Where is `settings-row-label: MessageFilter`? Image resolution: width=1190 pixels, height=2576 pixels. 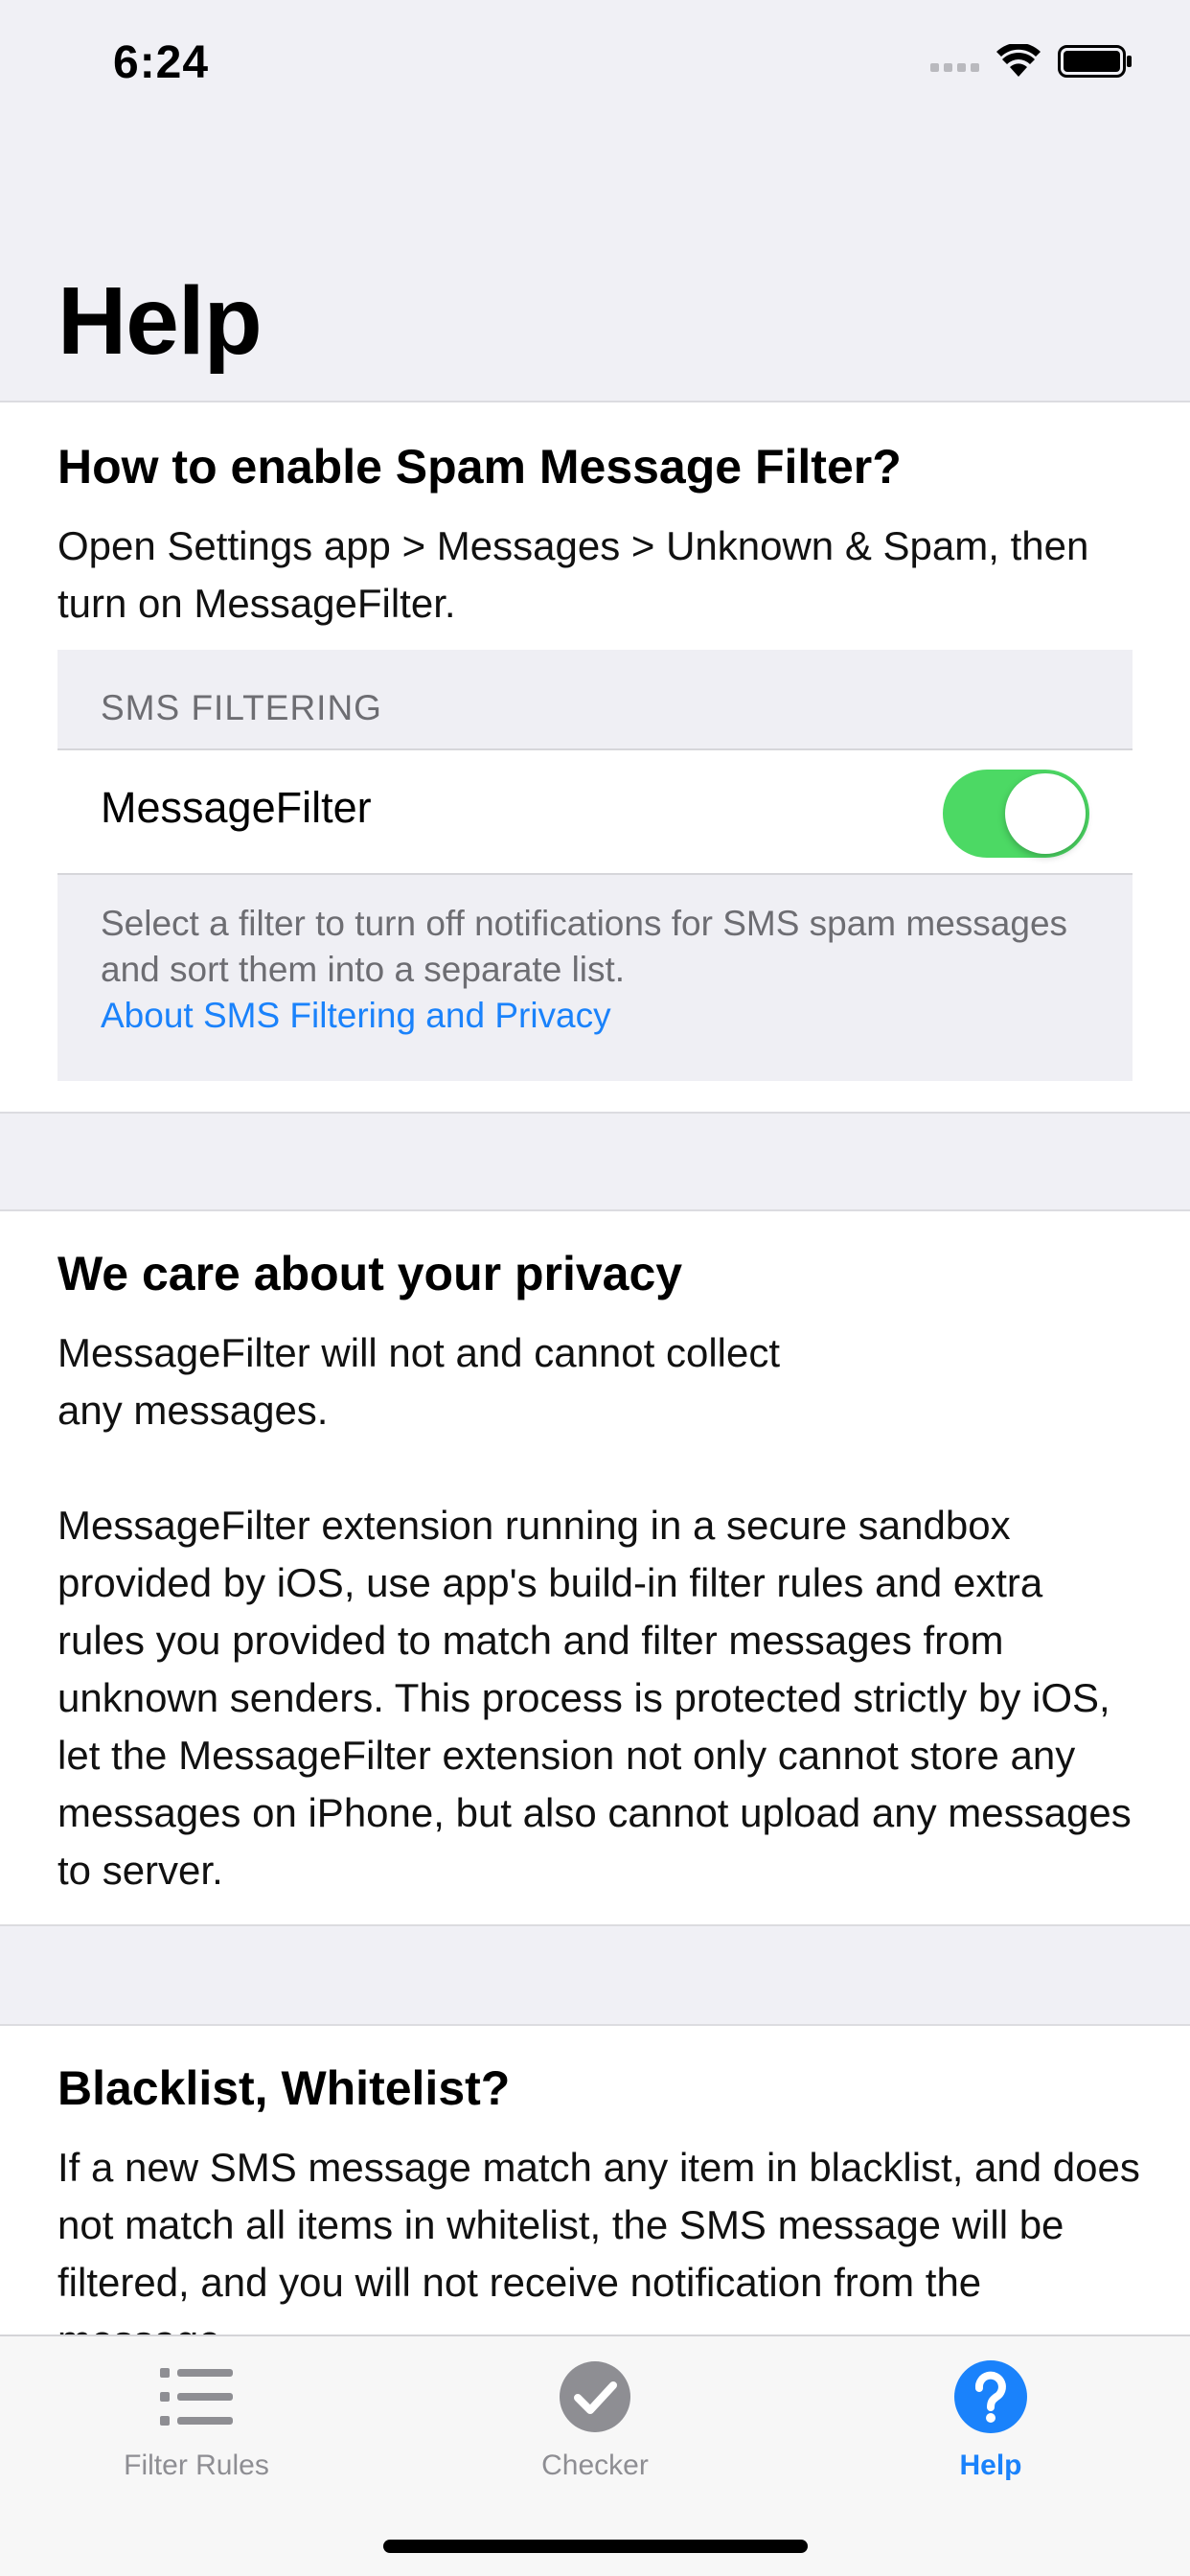
settings-row-label: MessageFilter is located at coordinates (237, 807).